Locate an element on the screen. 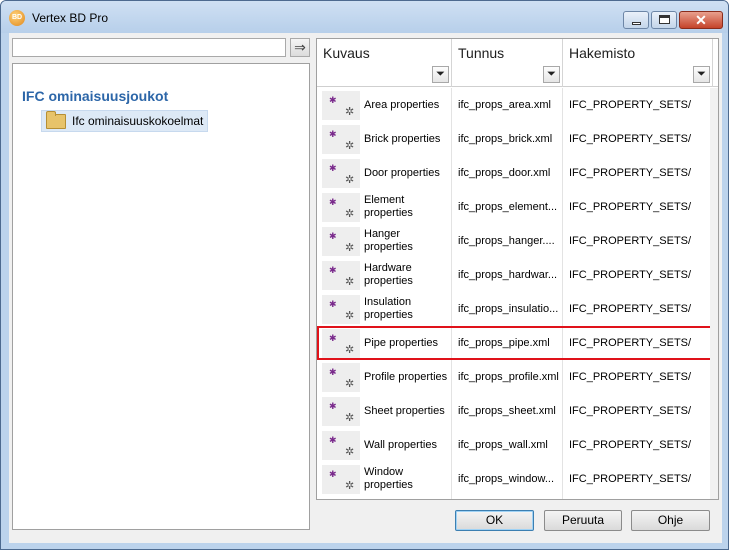 The image size is (729, 550). close-icon: ✕ is located at coordinates (701, 20).